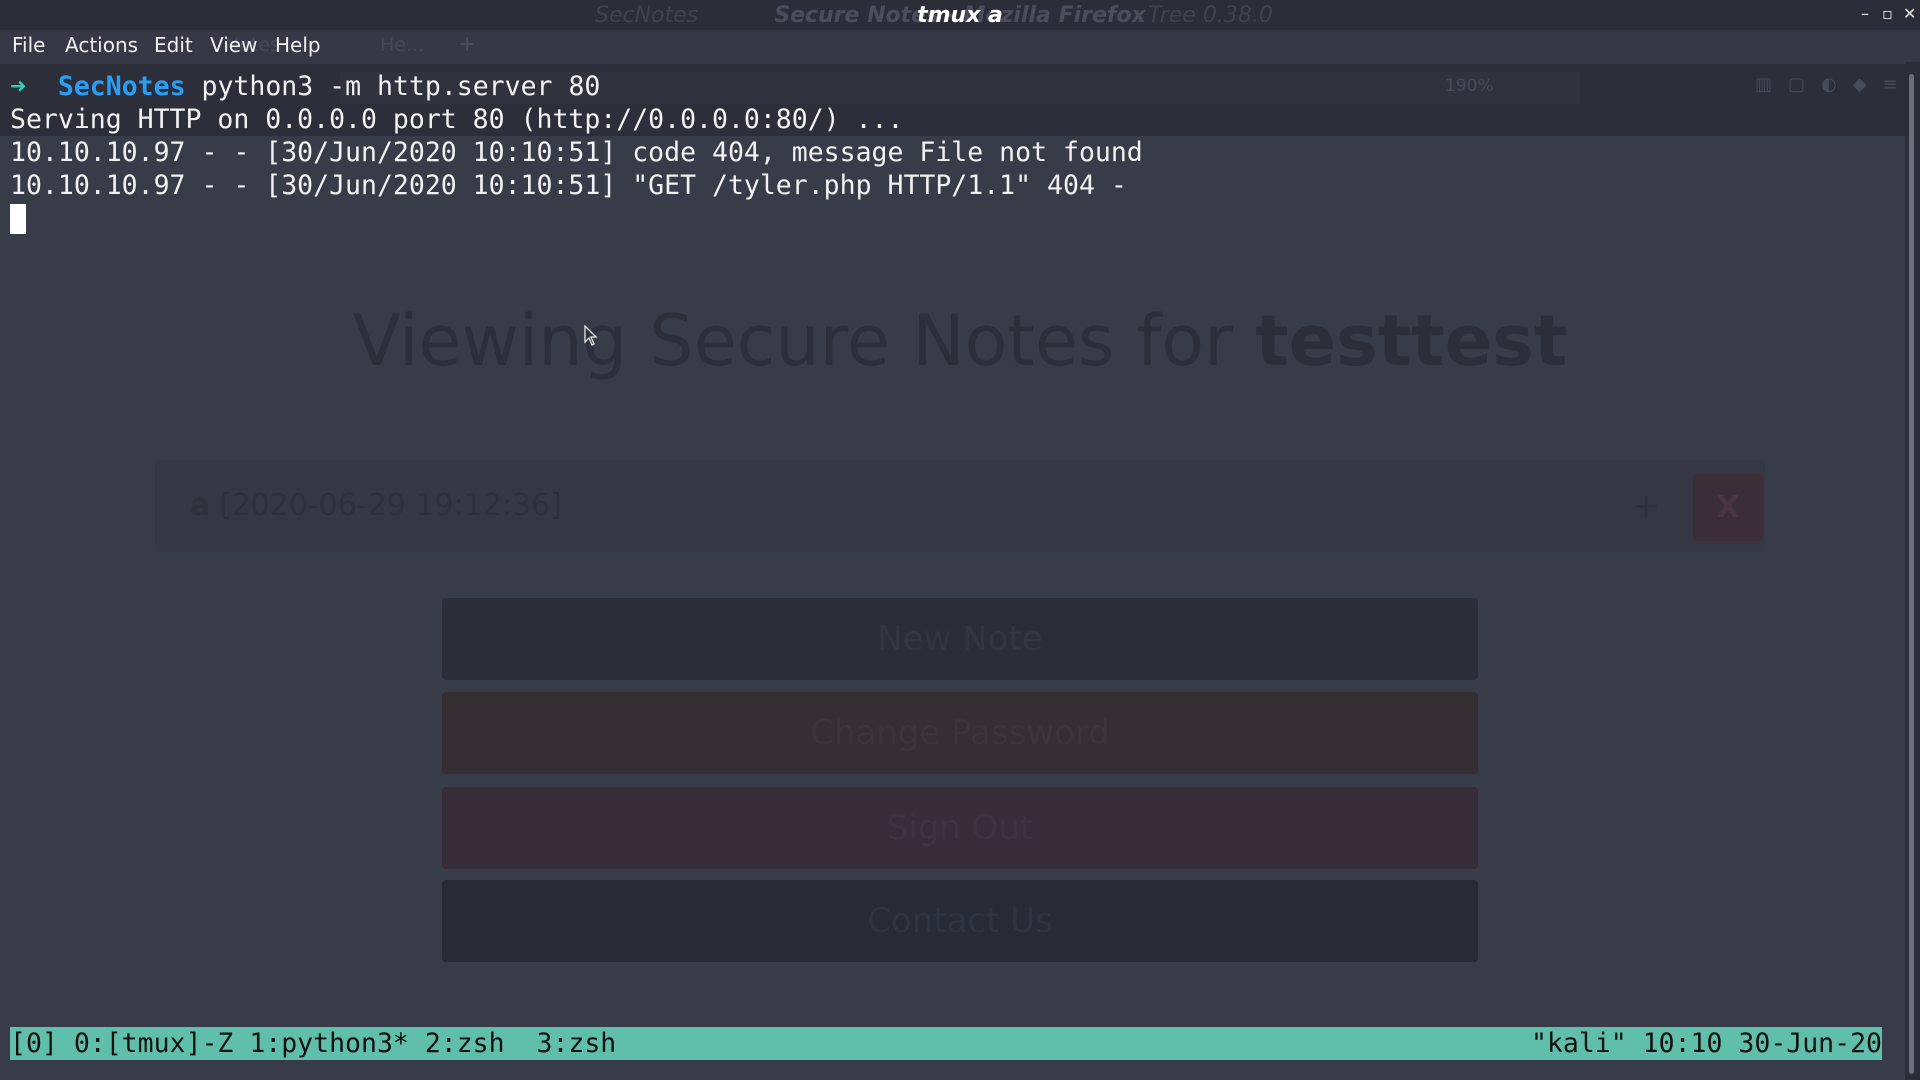 Image resolution: width=1920 pixels, height=1080 pixels. What do you see at coordinates (960, 46) in the screenshot?
I see `menubar: File Actions Edit View Help` at bounding box center [960, 46].